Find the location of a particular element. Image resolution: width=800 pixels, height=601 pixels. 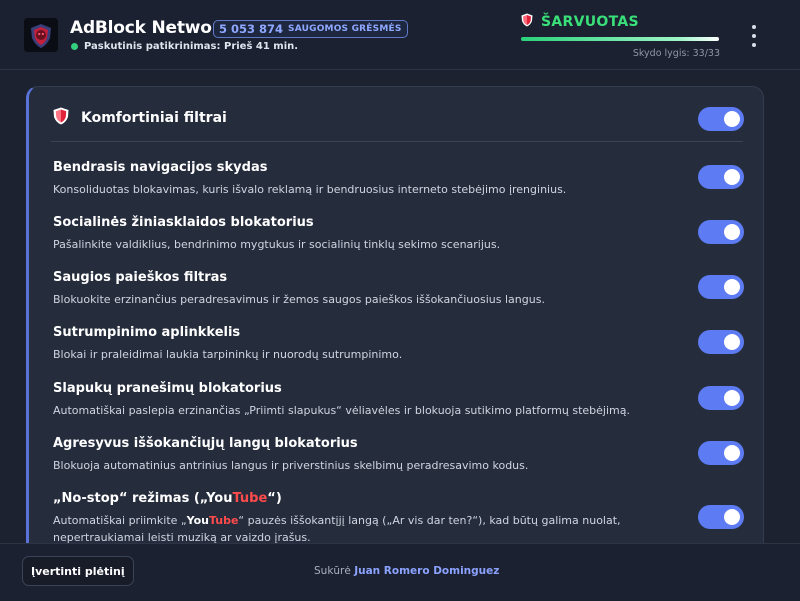

filter-title: Agresyvus iššokančiųjų langų blokatorius is located at coordinates (205, 443).